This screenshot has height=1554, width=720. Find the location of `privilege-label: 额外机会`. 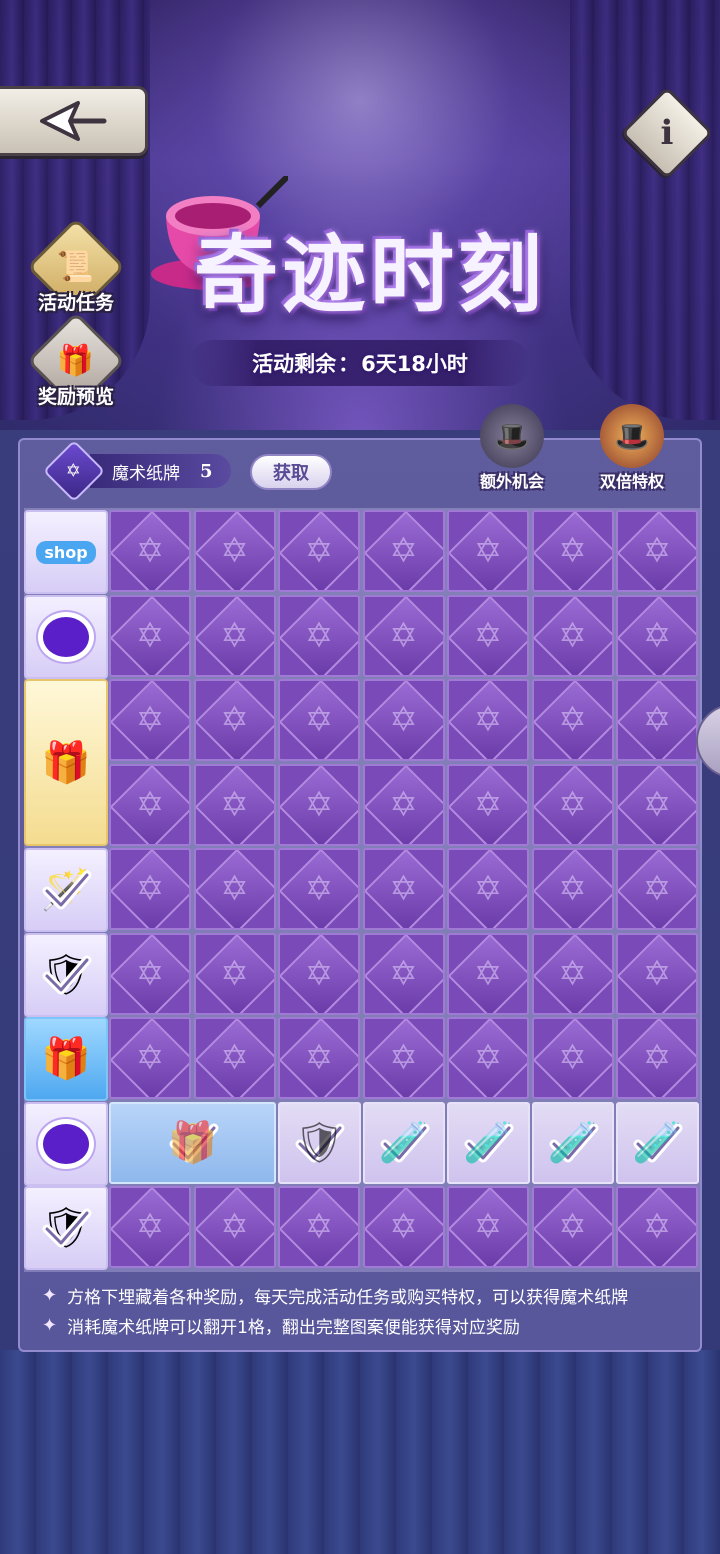

privilege-label: 额外机会 is located at coordinates (511, 481).